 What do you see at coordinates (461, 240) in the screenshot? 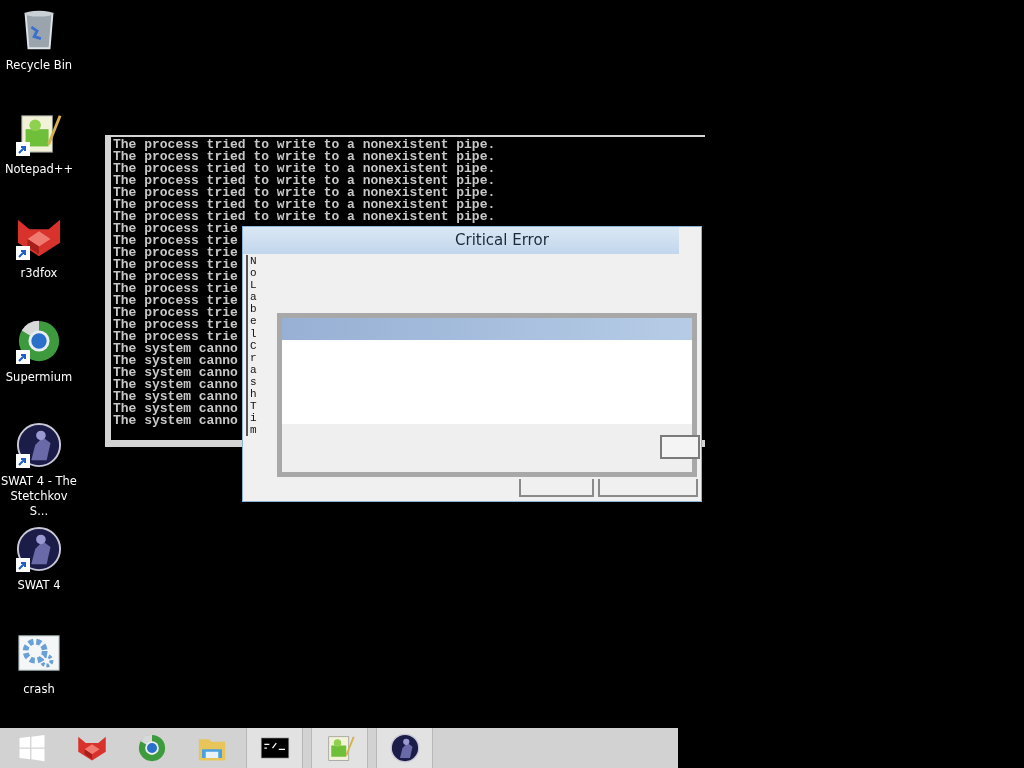
I see `window-title: Critical Error` at bounding box center [461, 240].